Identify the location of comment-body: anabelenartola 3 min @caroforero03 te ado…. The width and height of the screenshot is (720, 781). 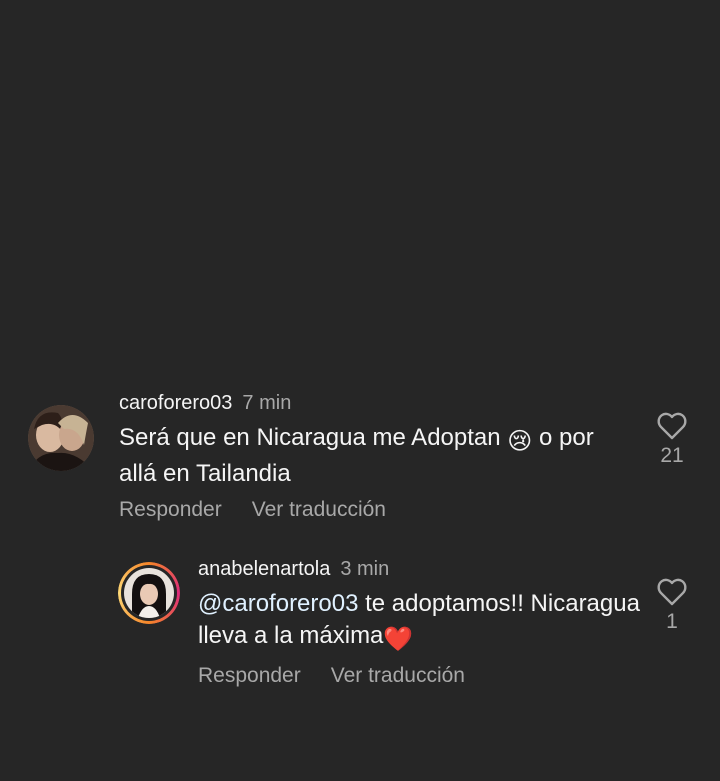
(445, 622).